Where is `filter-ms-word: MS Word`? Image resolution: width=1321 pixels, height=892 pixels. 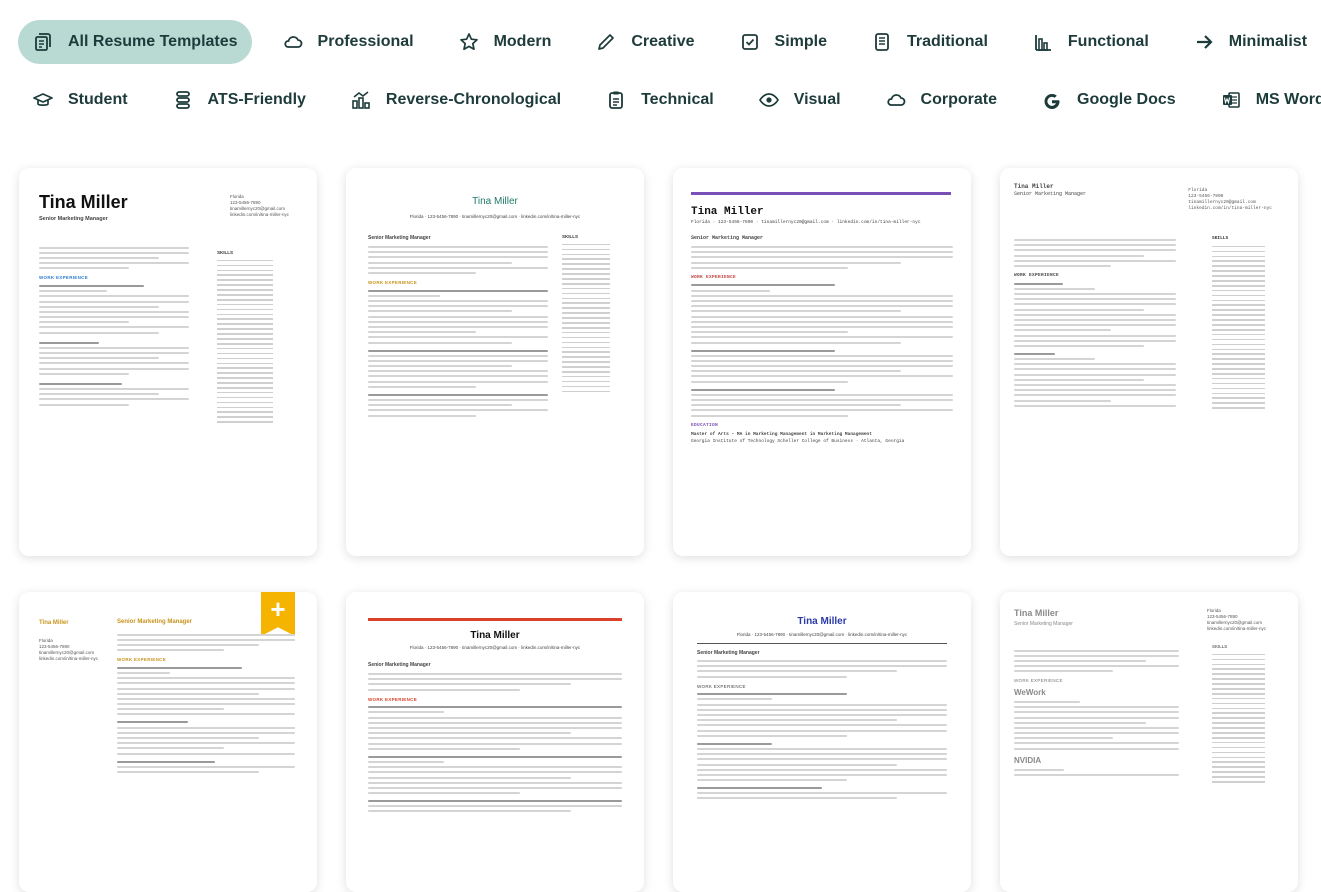 filter-ms-word: MS Word is located at coordinates (1263, 100).